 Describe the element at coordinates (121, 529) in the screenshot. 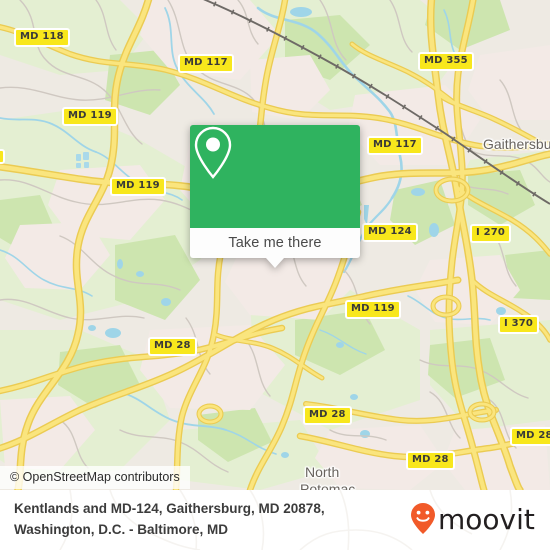

I see `location-title-line2: Washington, D.C. - Baltimore, MD` at that location.